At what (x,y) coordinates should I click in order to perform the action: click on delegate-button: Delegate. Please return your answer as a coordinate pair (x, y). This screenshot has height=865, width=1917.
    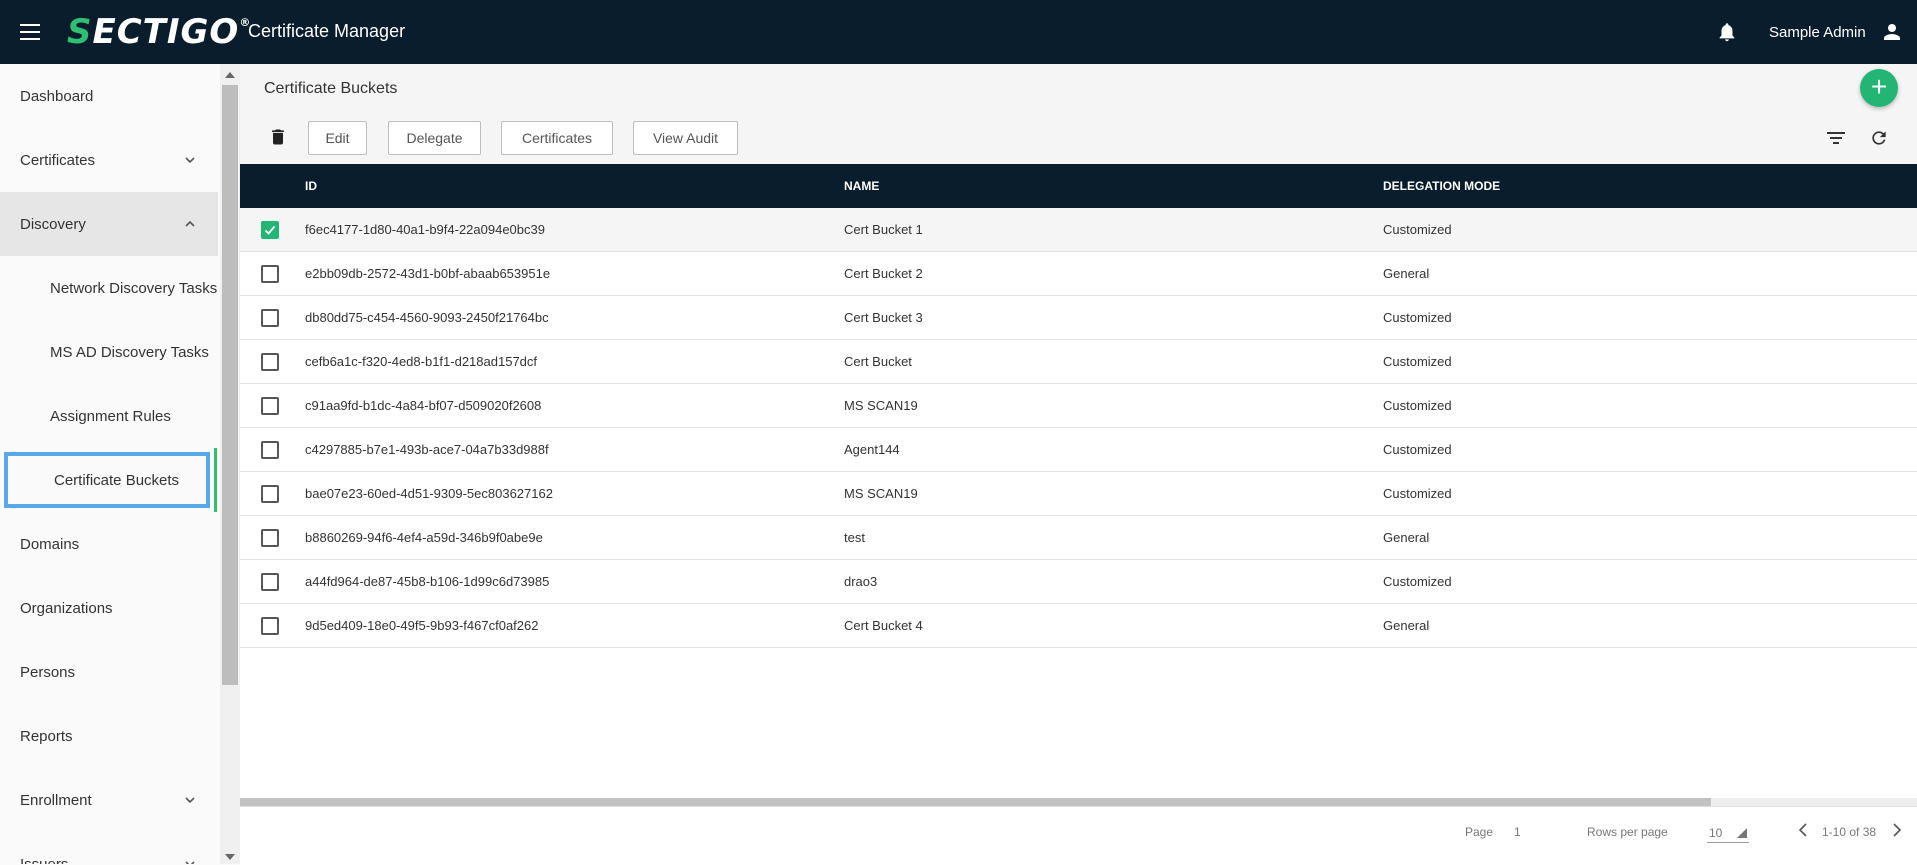
    Looking at the image, I should click on (434, 138).